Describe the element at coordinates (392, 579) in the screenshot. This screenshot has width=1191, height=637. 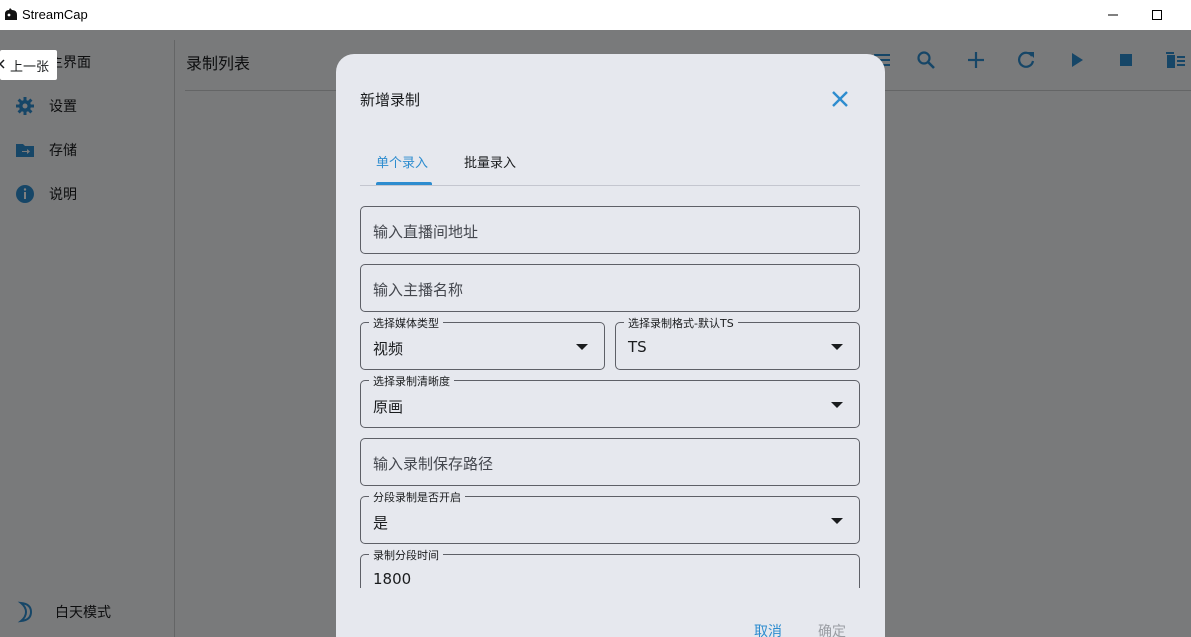
I see `segment-time-value: 1800` at that location.